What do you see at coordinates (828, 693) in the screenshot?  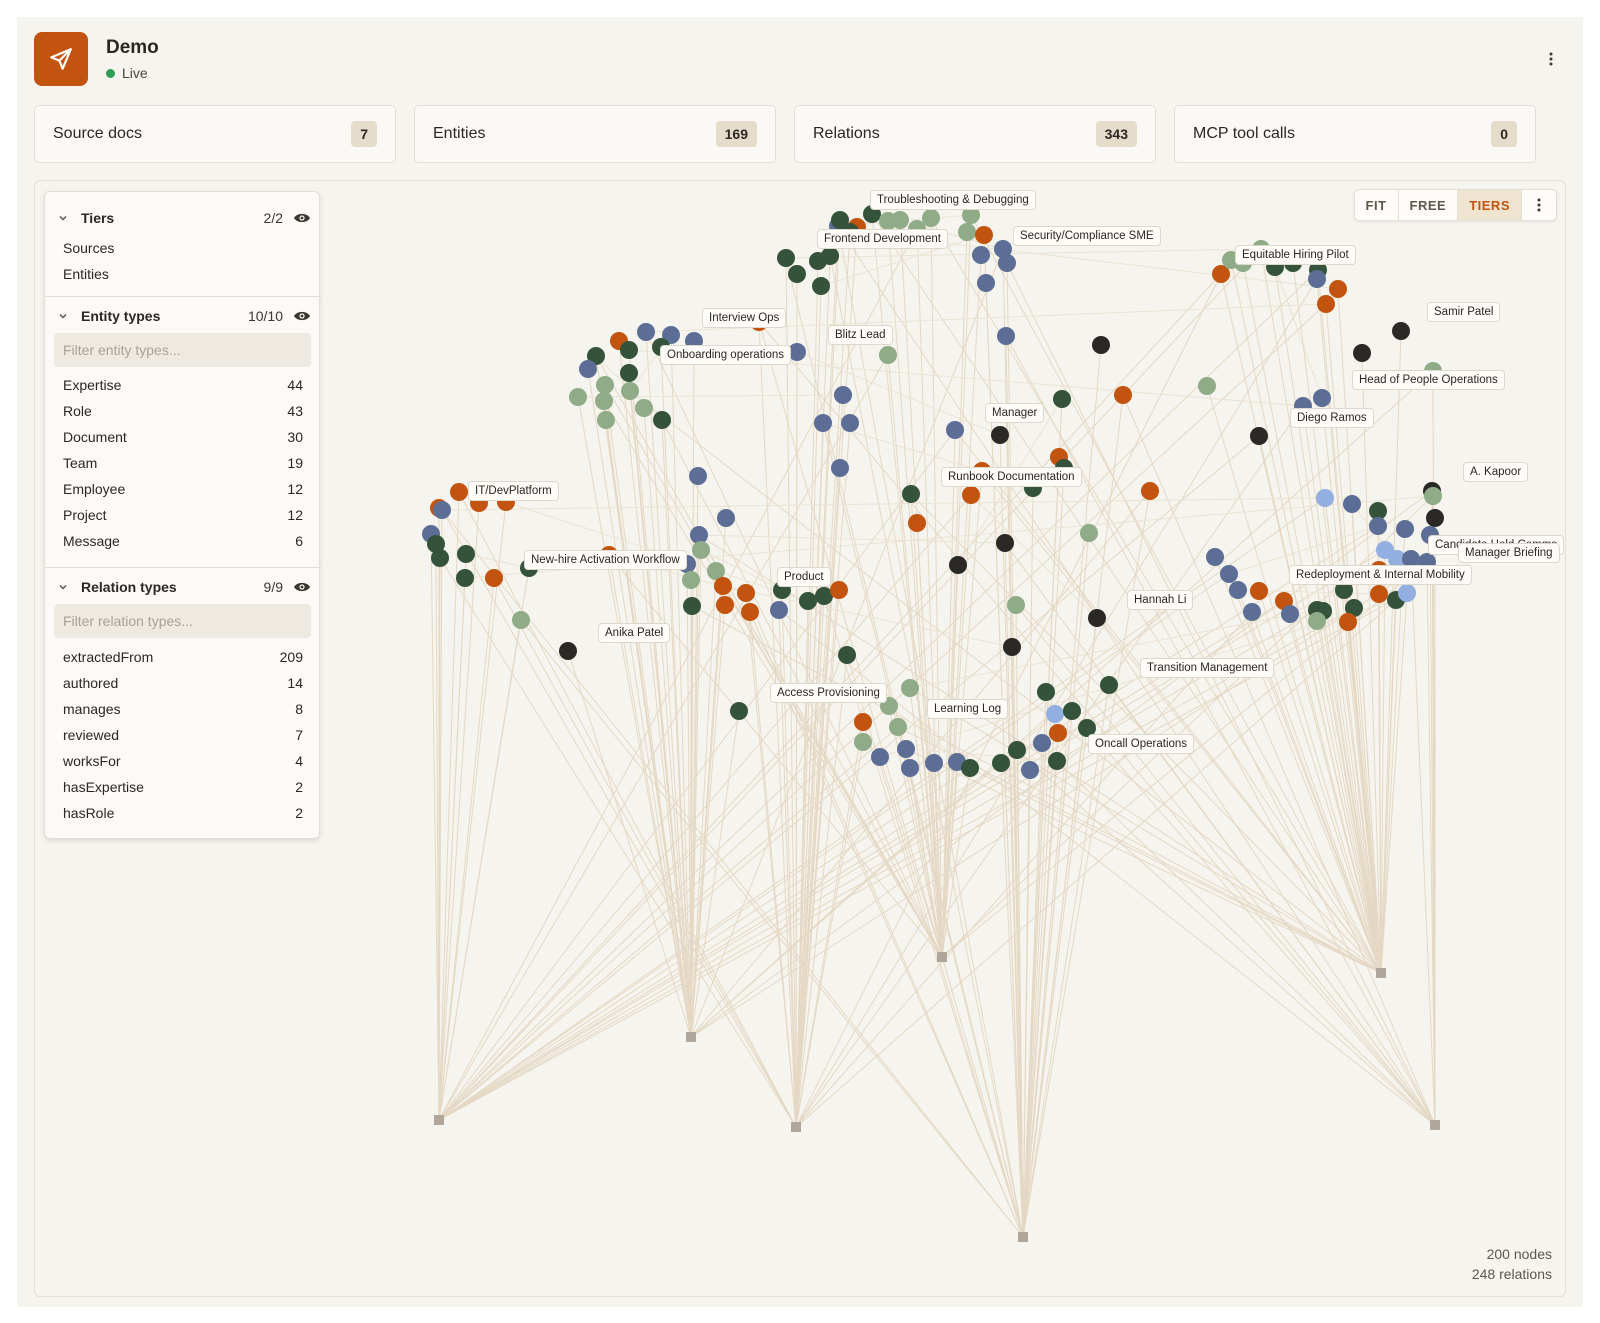 I see `node-label: Access Provisioning` at bounding box center [828, 693].